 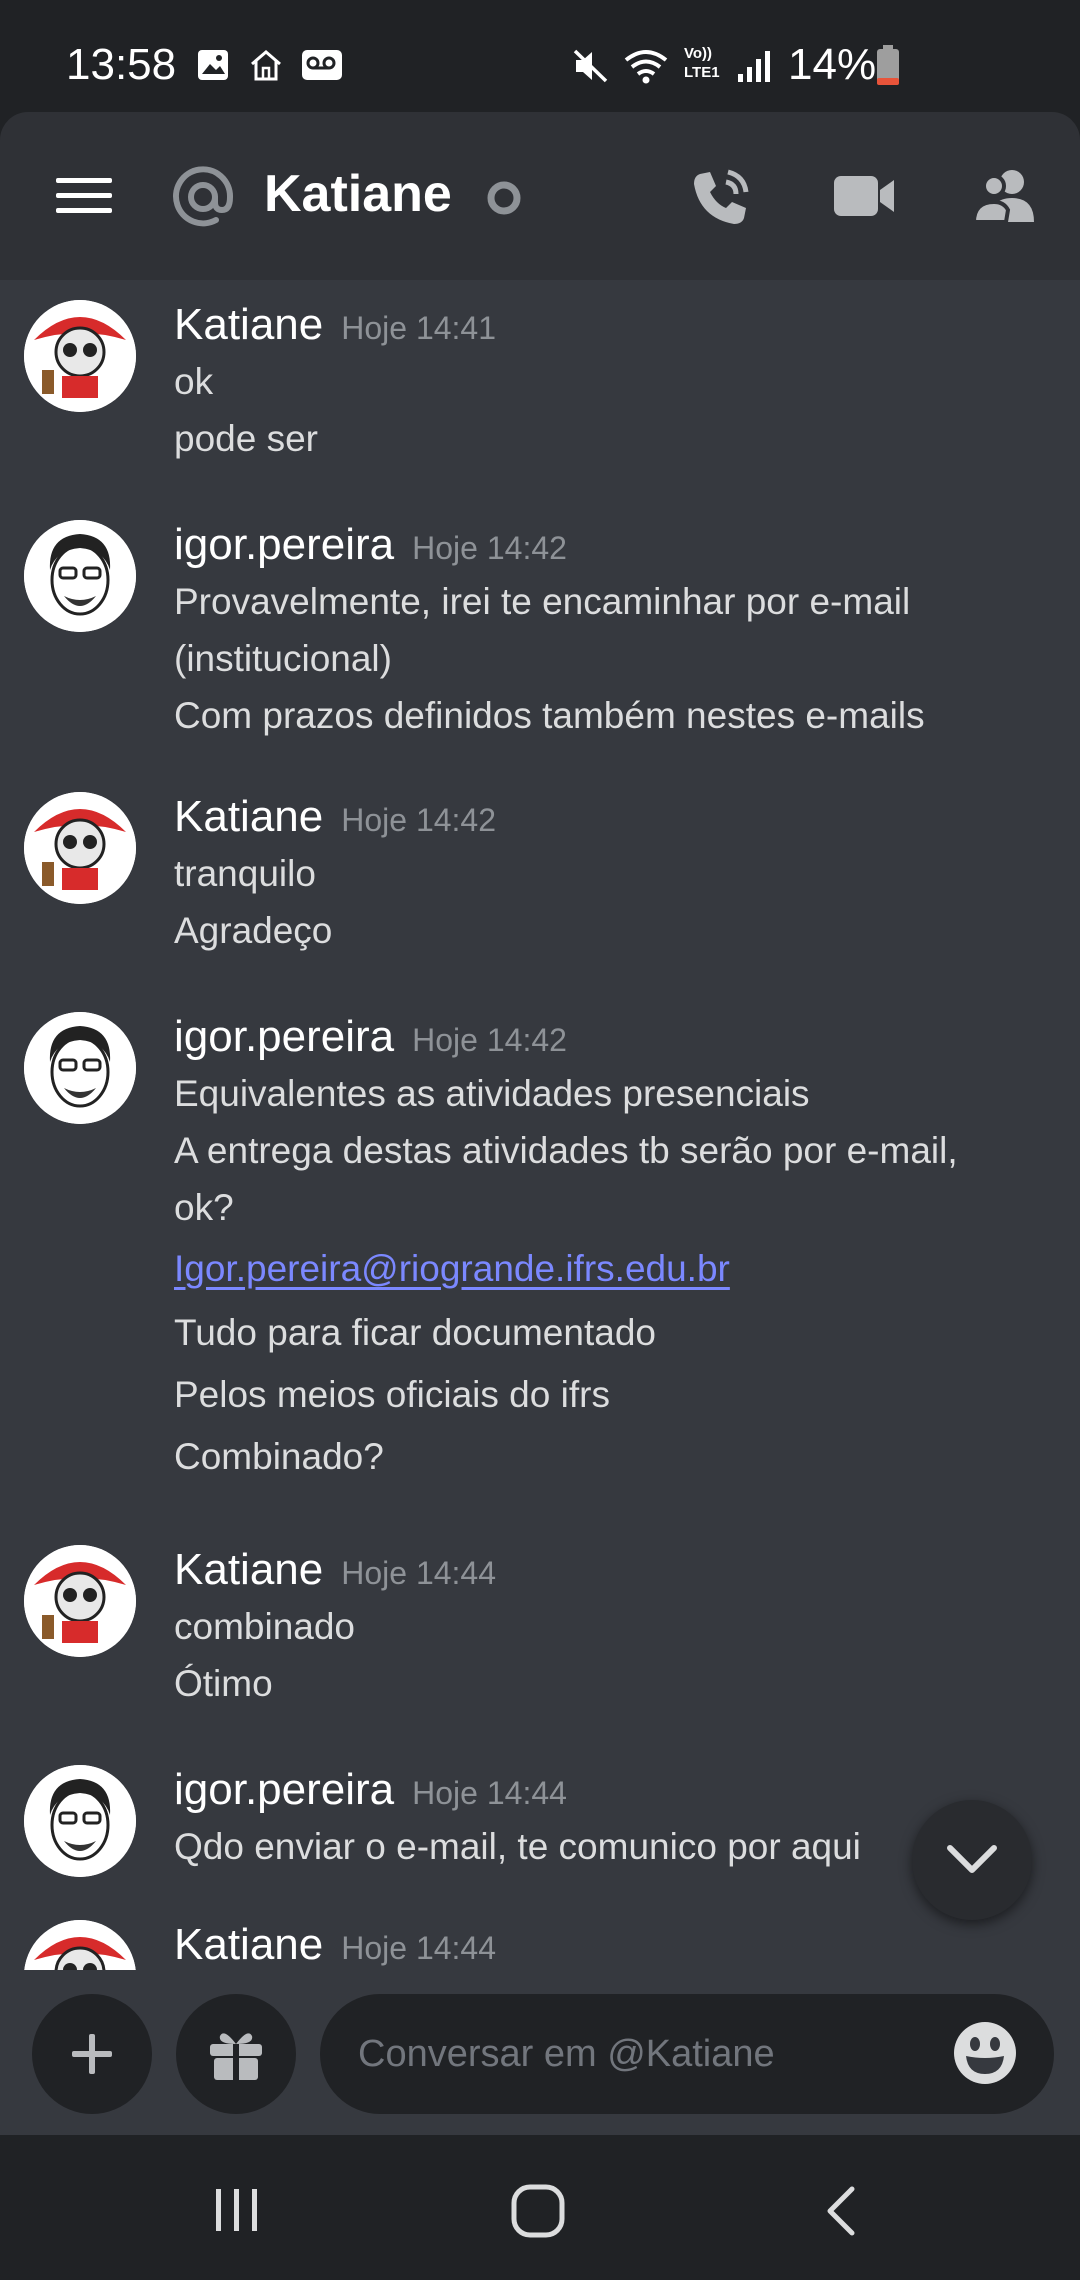 I want to click on message-author: igor.pereira Hoje 14:44, so click(x=370, y=1790).